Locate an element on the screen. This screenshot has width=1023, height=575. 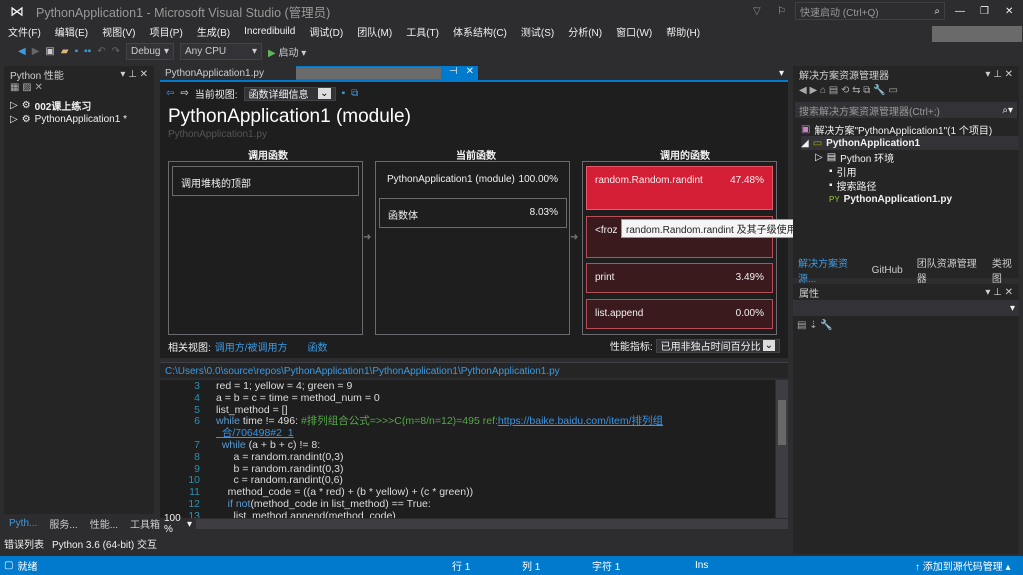
panel-header: Python 性能 ▾ ⊥ ✕ is located at coordinates (79, 75).